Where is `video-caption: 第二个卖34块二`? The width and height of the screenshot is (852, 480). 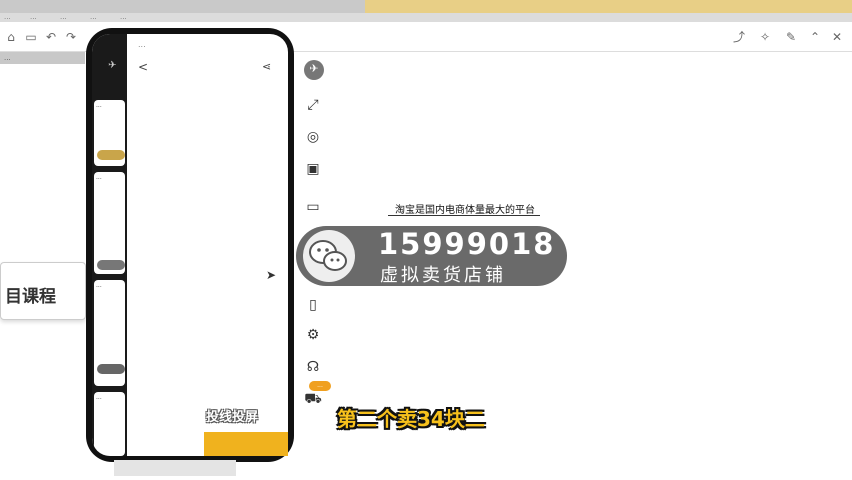
video-caption: 第二个卖34块二 is located at coordinates (411, 419).